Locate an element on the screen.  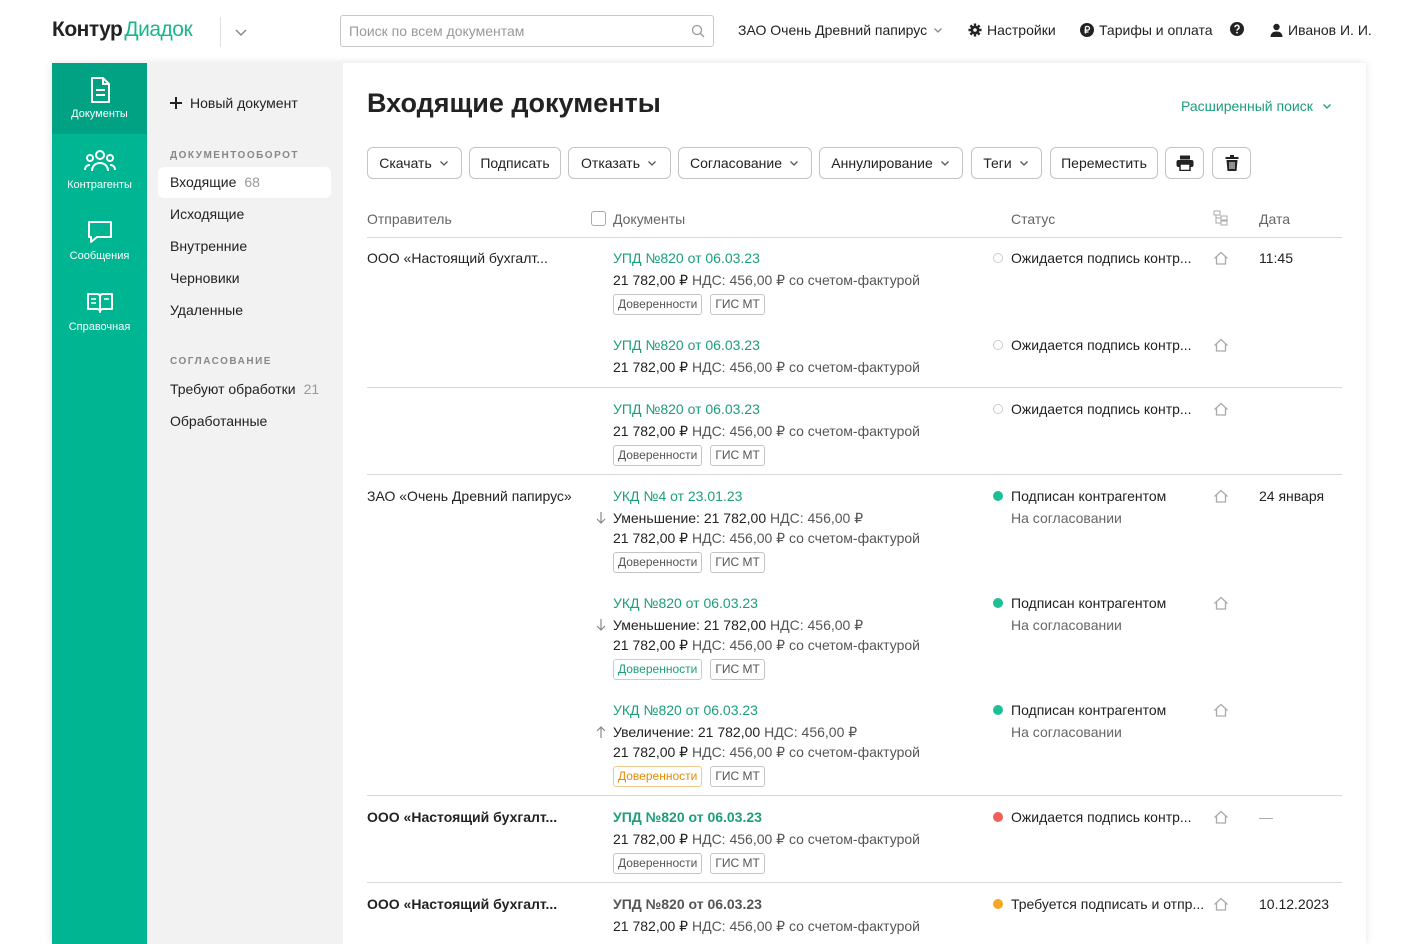
print-button is located at coordinates (1184, 163).